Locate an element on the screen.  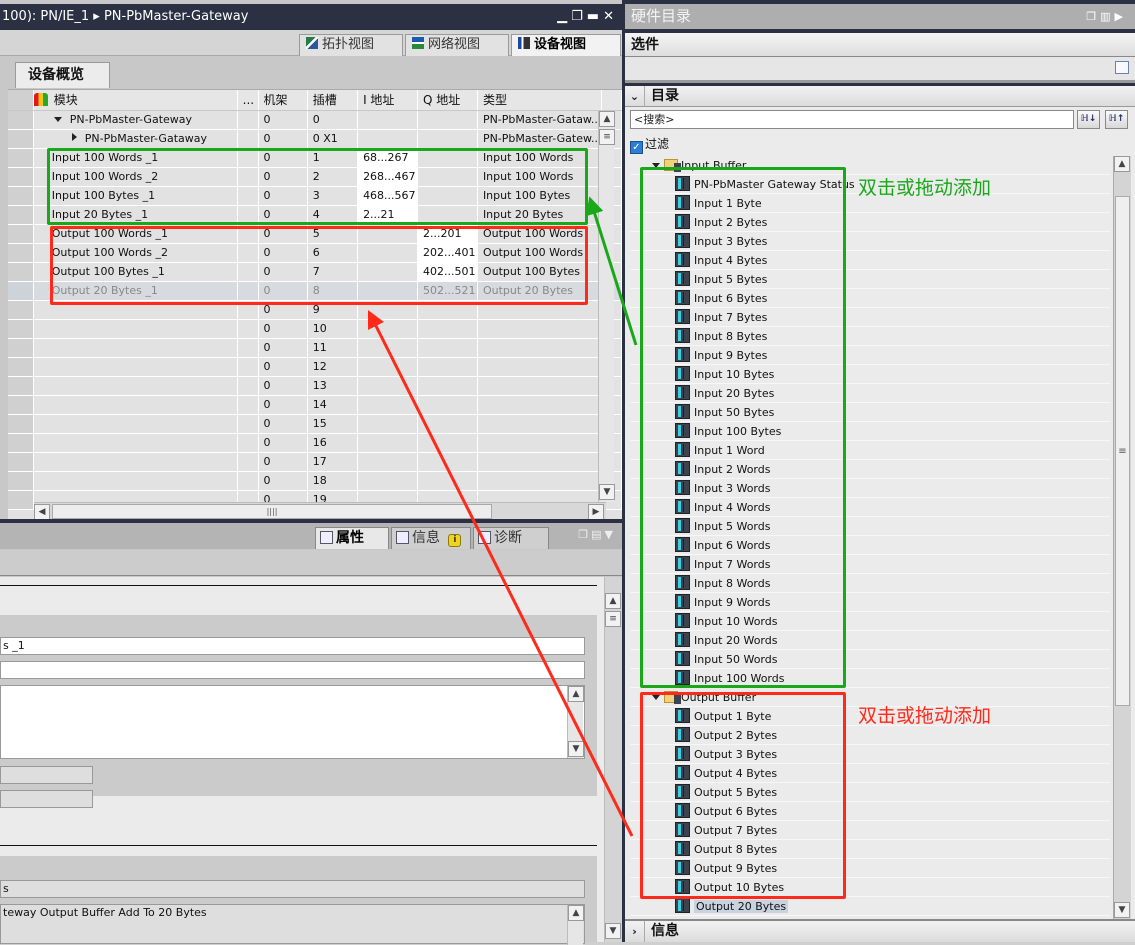
table-vertical-scrollbar: ▲ ≡ ▼ is located at coordinates (606, 306).